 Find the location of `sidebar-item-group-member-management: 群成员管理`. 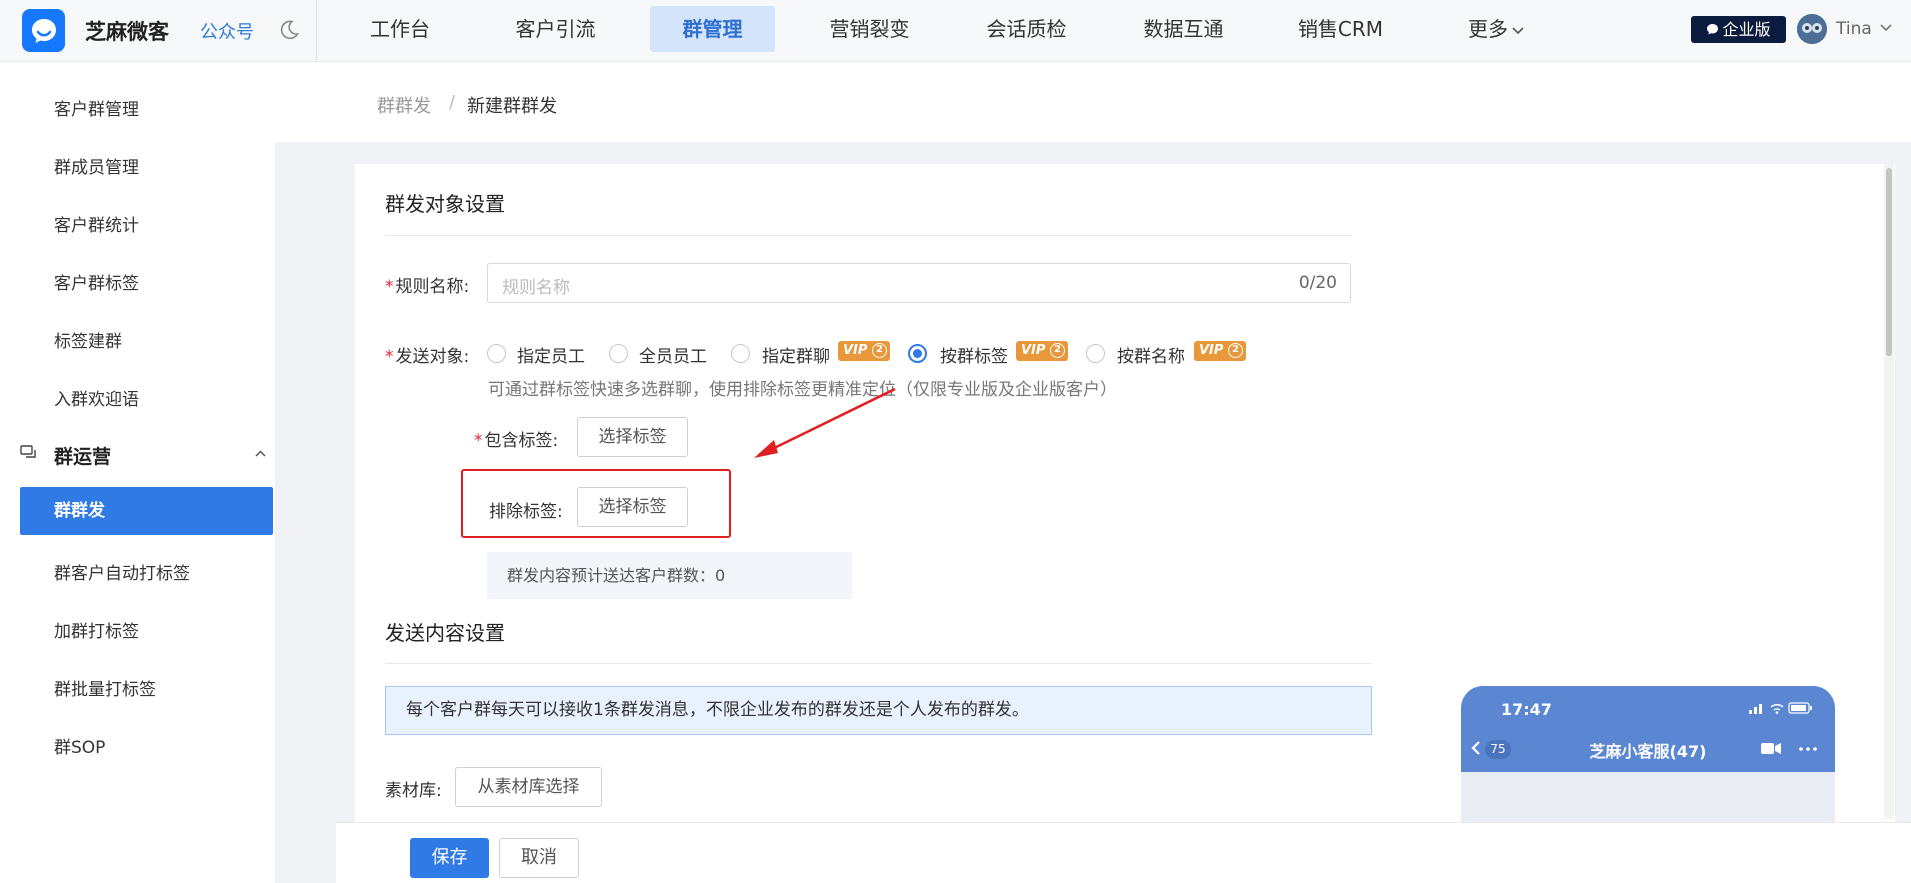

sidebar-item-group-member-management: 群成员管理 is located at coordinates (96, 165).